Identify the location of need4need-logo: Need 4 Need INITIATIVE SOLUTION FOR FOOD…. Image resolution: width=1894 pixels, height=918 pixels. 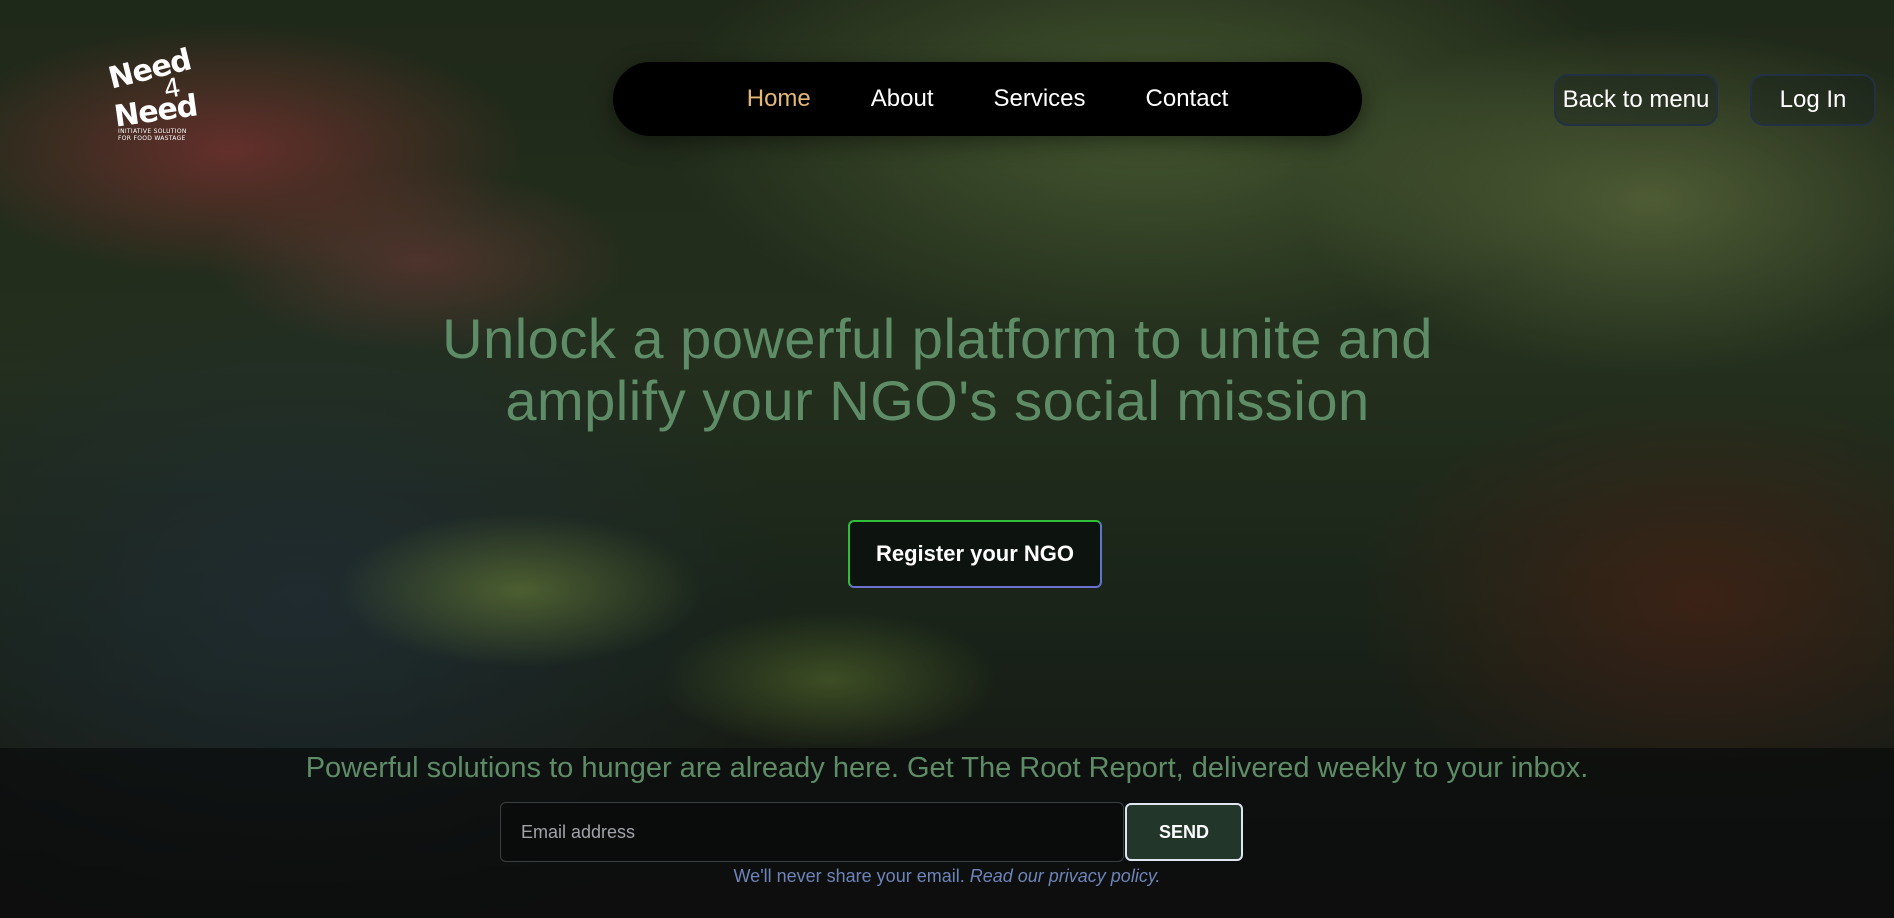
(155, 93).